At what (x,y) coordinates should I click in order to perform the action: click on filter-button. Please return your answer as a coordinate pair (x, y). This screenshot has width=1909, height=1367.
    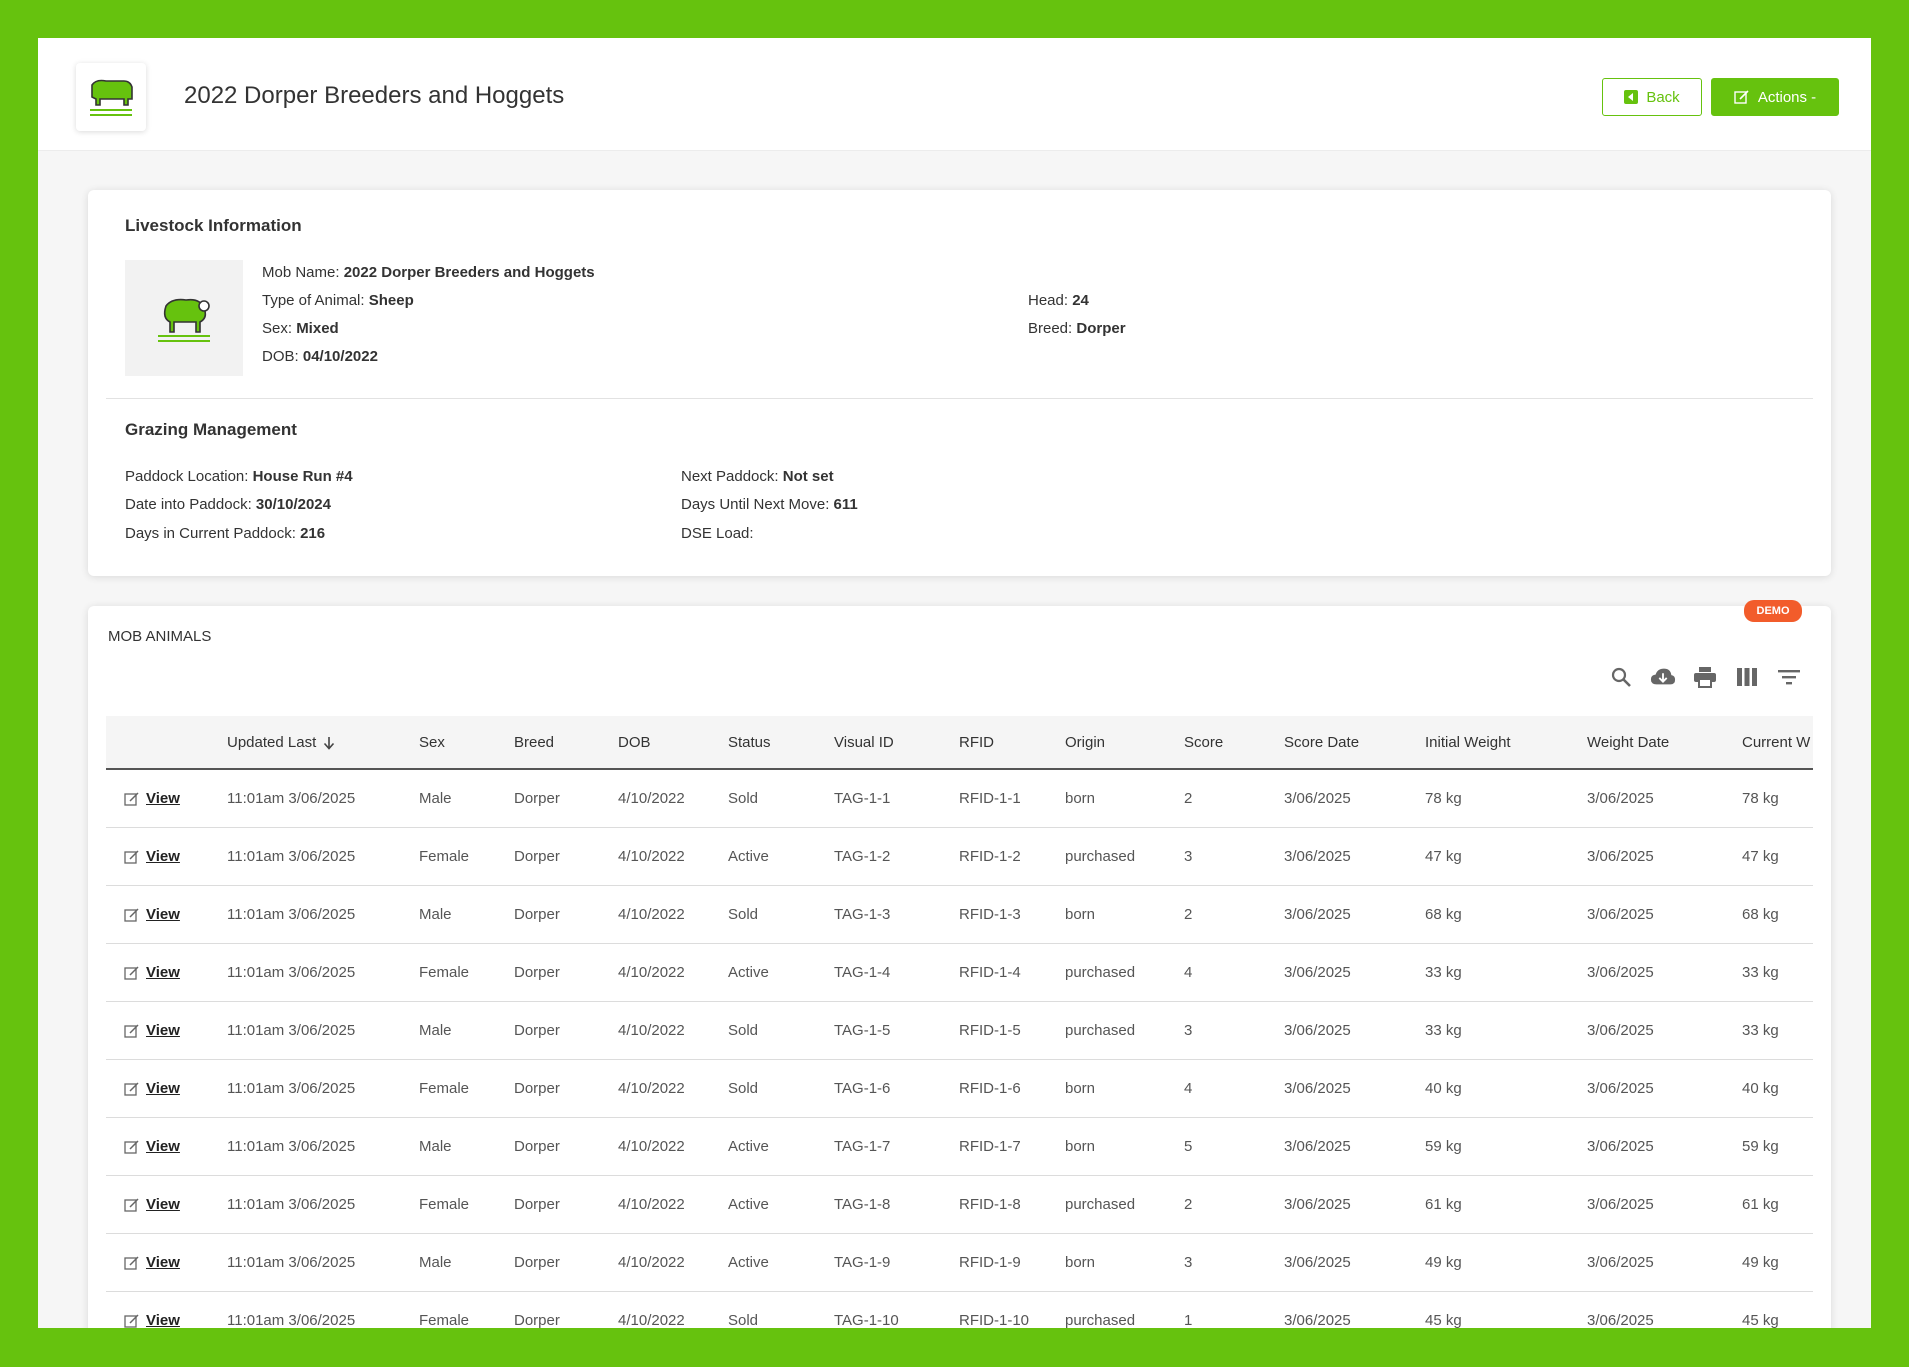
    Looking at the image, I should click on (1789, 677).